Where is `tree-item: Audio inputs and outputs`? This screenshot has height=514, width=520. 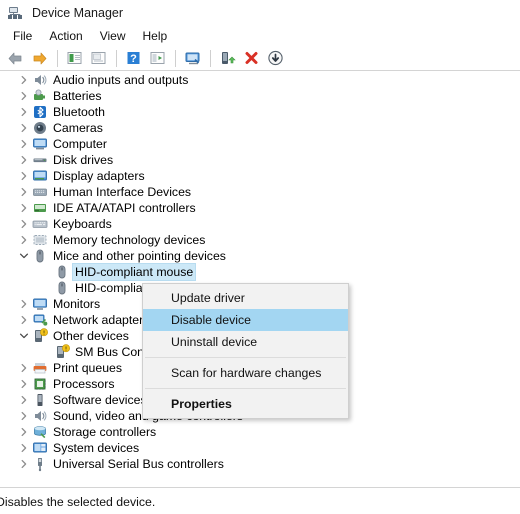 tree-item: Audio inputs and outputs is located at coordinates (260, 80).